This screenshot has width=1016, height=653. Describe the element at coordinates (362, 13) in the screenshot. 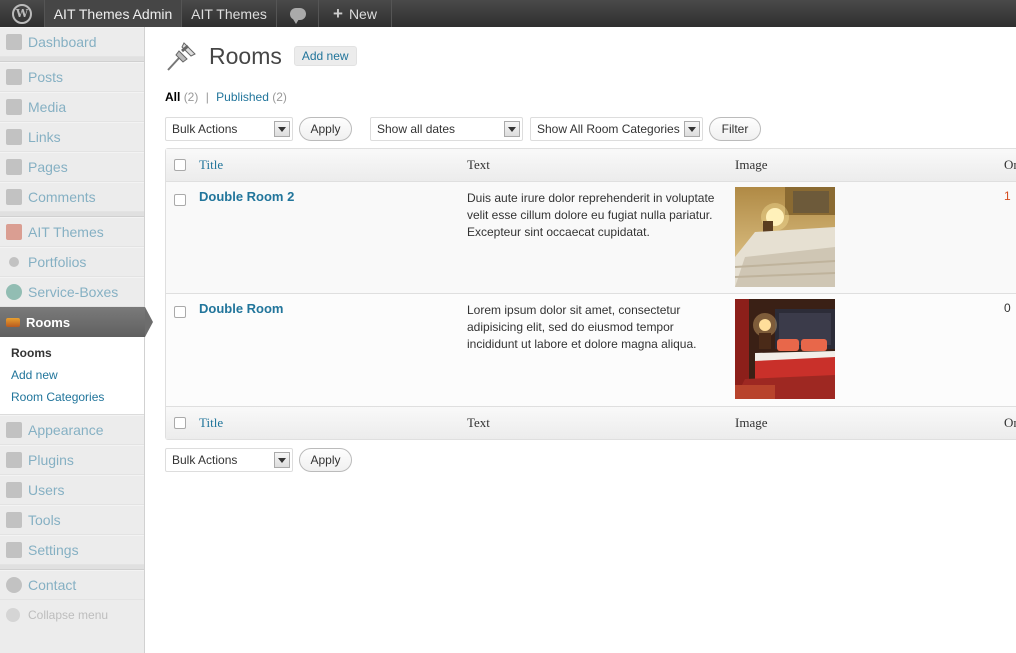

I see `new-label: New` at that location.